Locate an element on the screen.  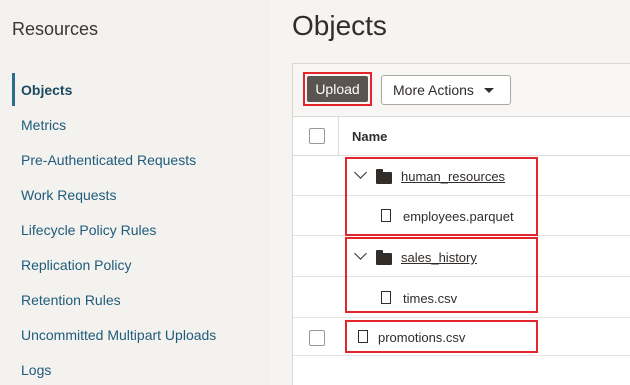
sidebar-item-replication-policy: Replication Policy is located at coordinates (137, 264).